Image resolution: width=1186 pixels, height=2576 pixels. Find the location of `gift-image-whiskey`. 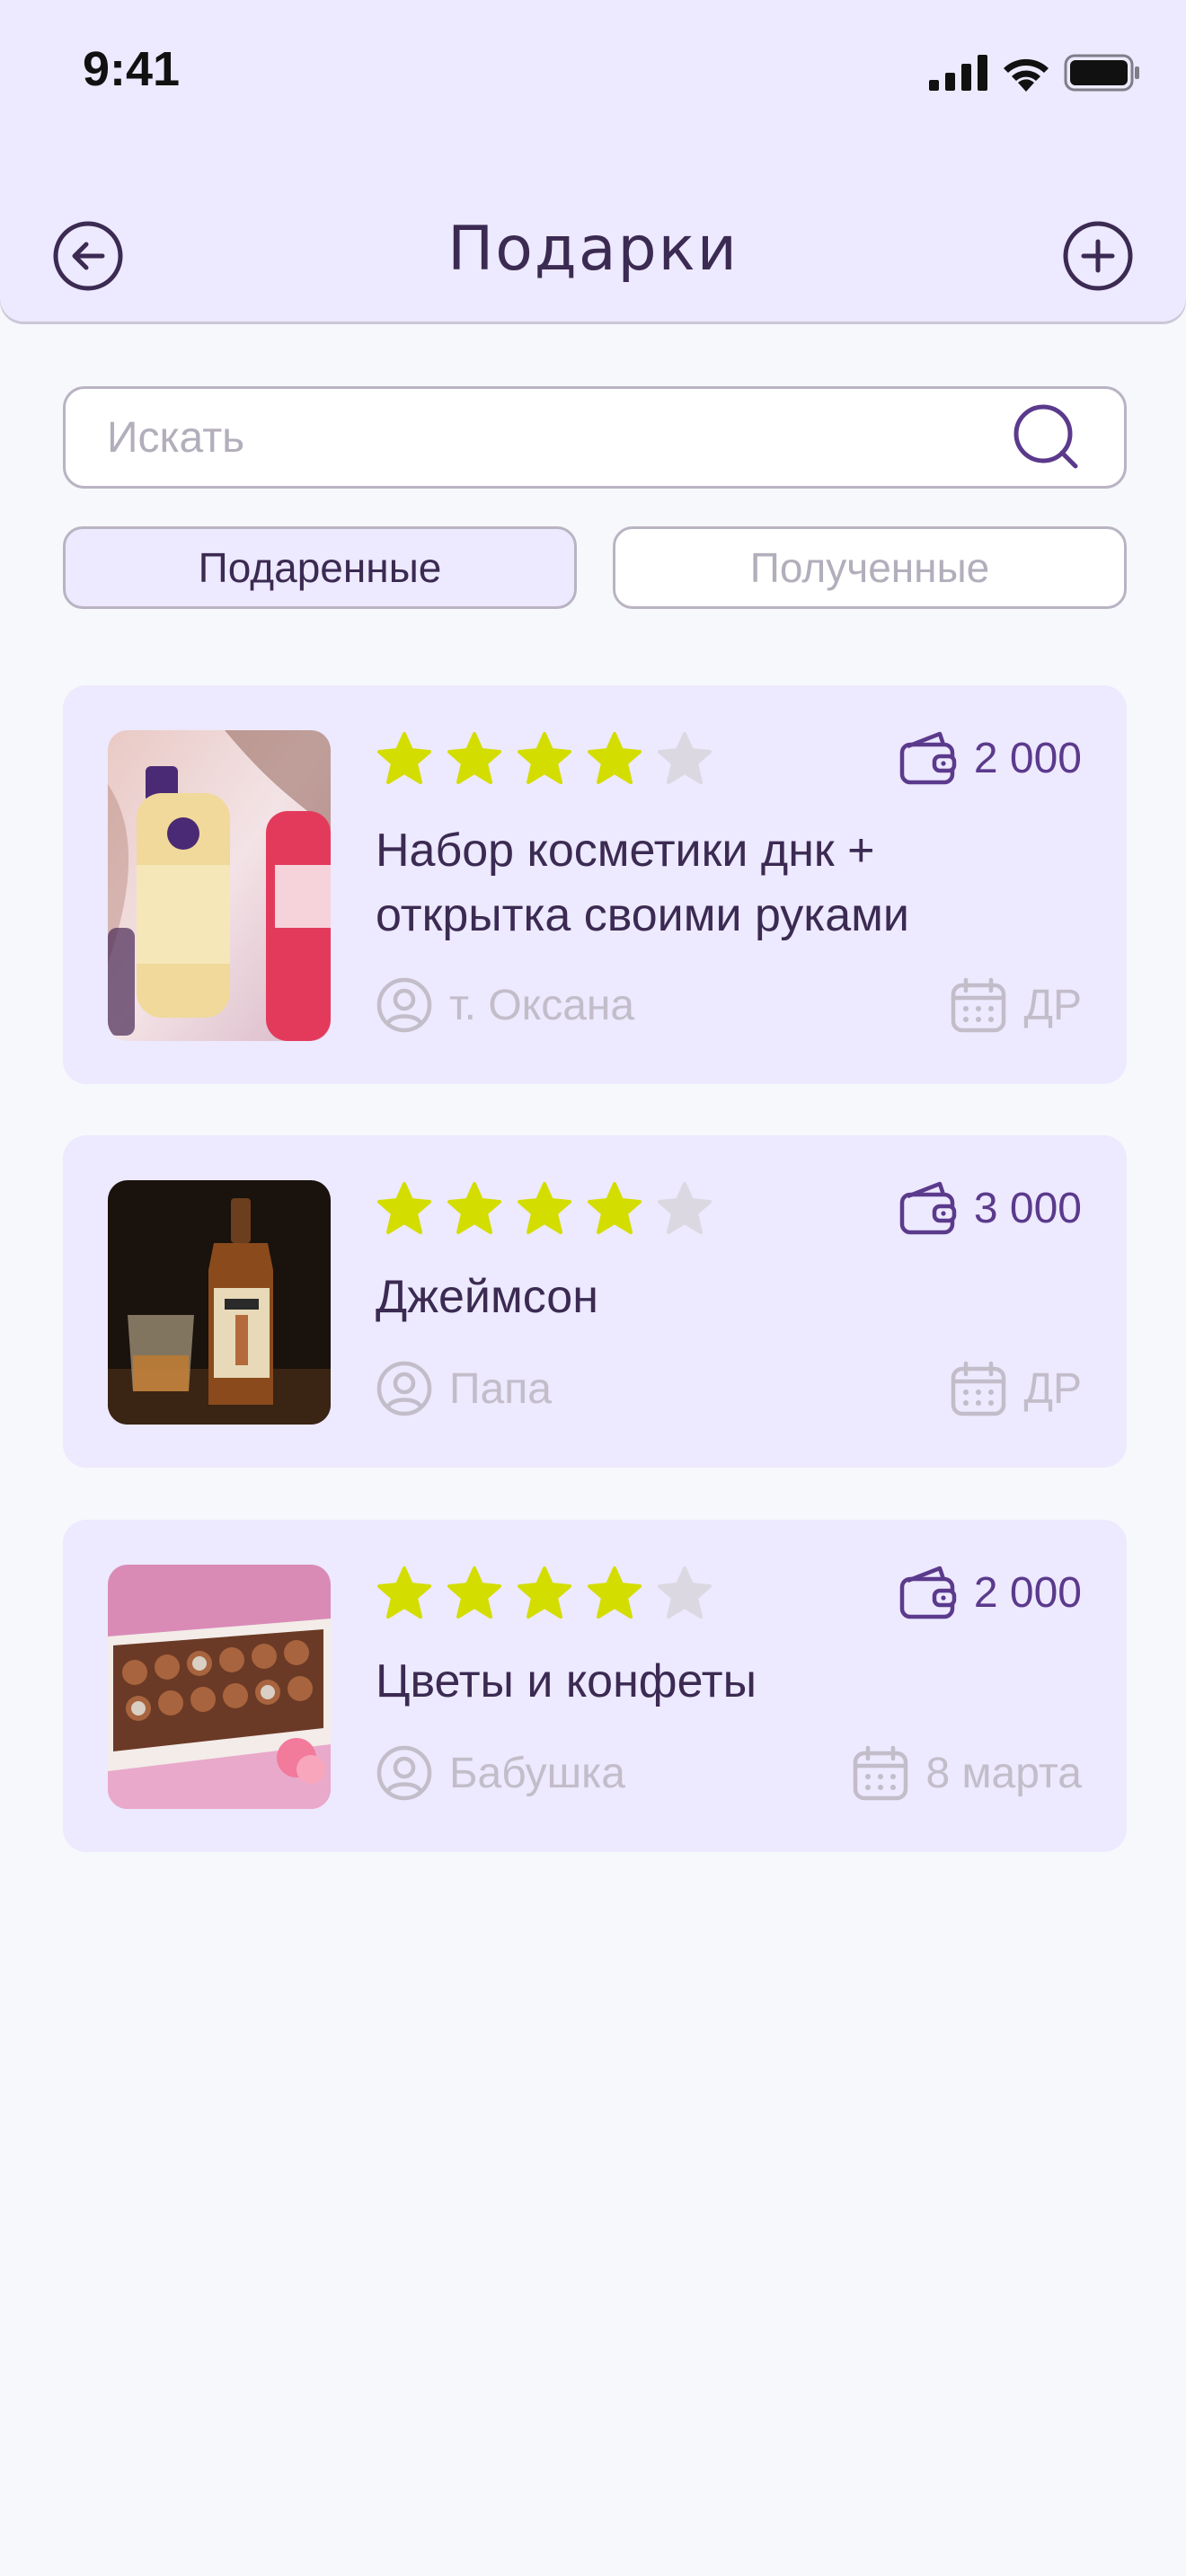

gift-image-whiskey is located at coordinates (219, 1302).